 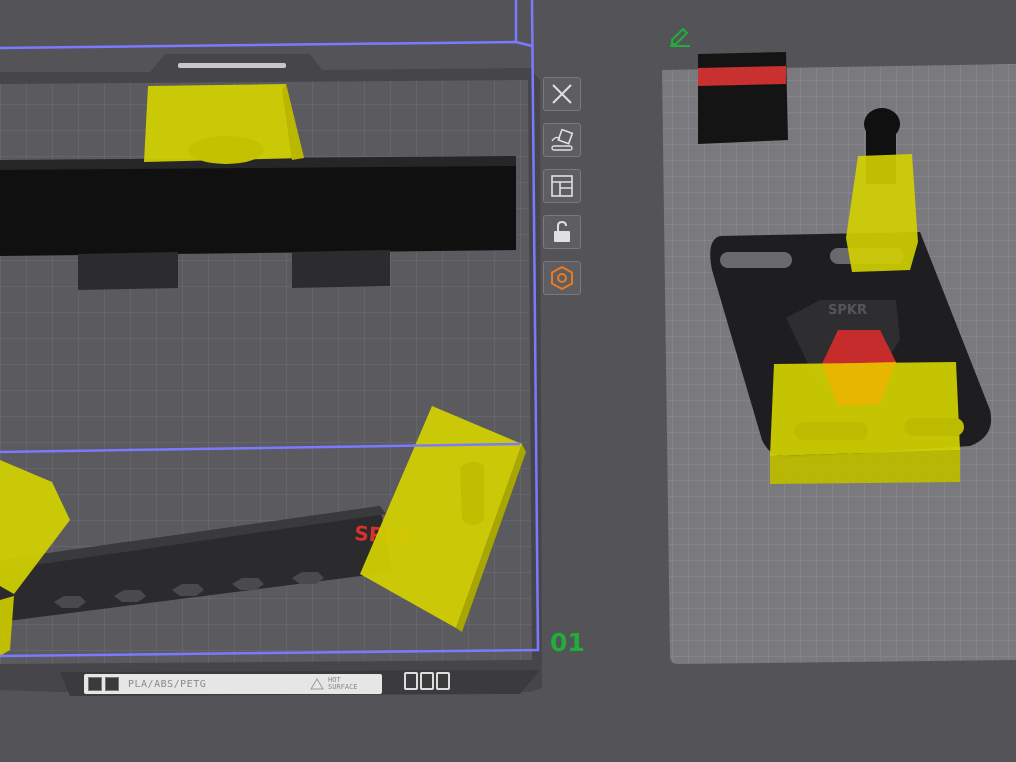 I want to click on lock-plate-button, so click(x=562, y=232).